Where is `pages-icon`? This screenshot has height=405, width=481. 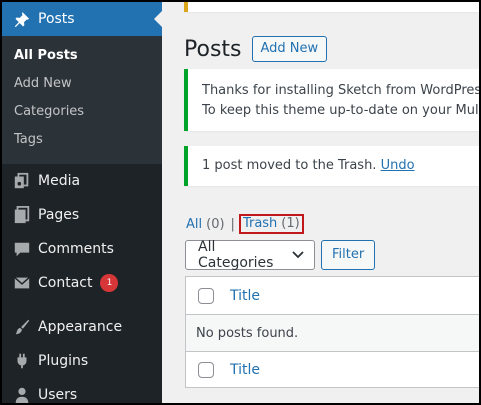 pages-icon is located at coordinates (22, 215).